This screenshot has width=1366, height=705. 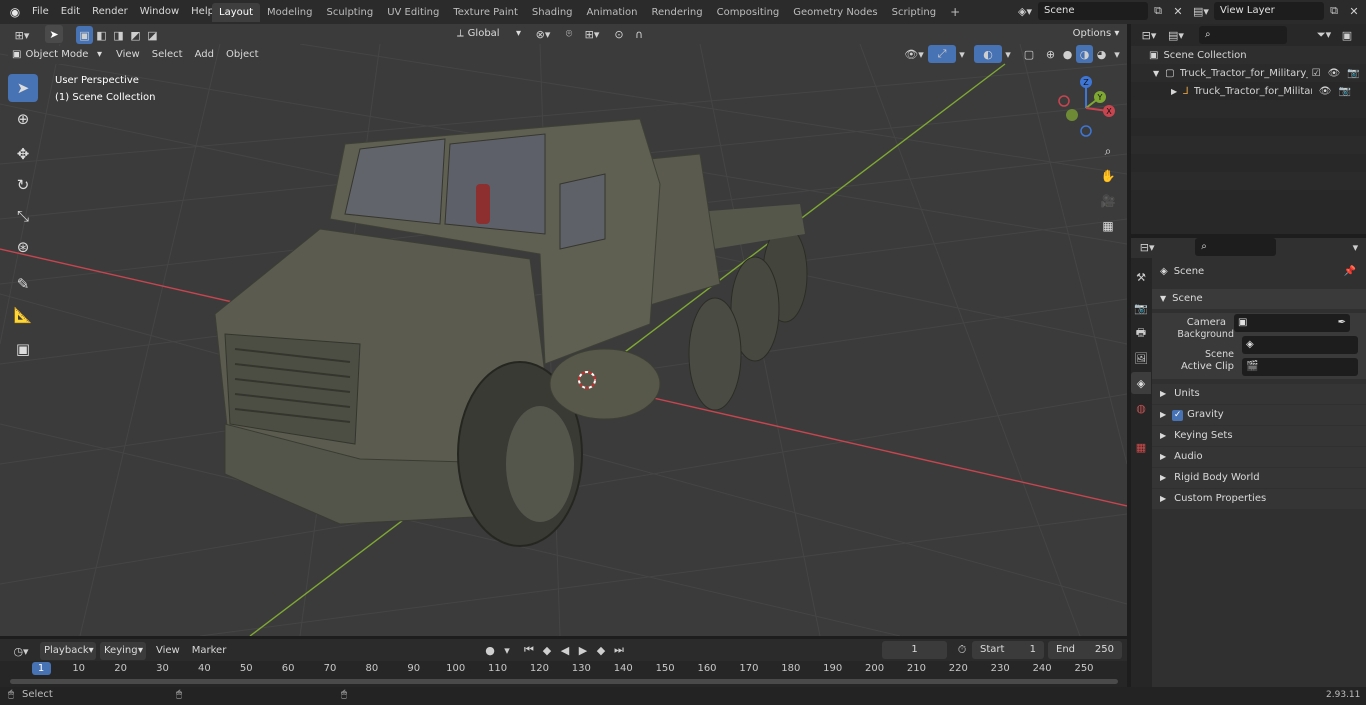 What do you see at coordinates (1141, 383) in the screenshot?
I see `scene-tab-icon: ◈` at bounding box center [1141, 383].